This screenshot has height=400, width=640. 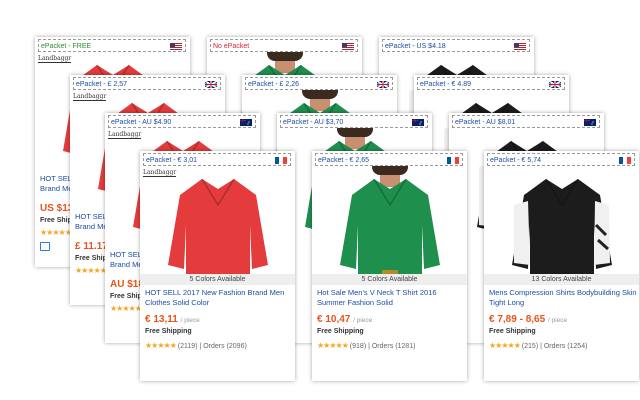 What do you see at coordinates (273, 84) in the screenshot?
I see `shipping-price-text: ePacket - £ 2,26` at bounding box center [273, 84].